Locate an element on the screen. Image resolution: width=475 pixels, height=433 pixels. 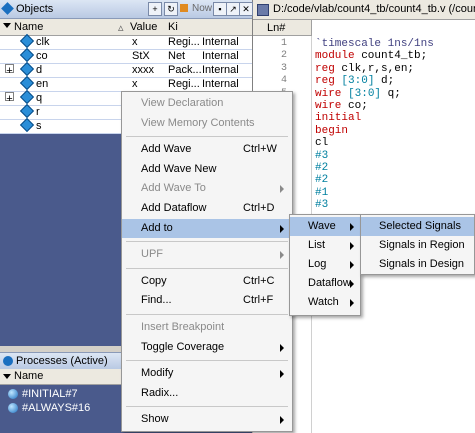
object-name: co is located at coordinates (42, 56).